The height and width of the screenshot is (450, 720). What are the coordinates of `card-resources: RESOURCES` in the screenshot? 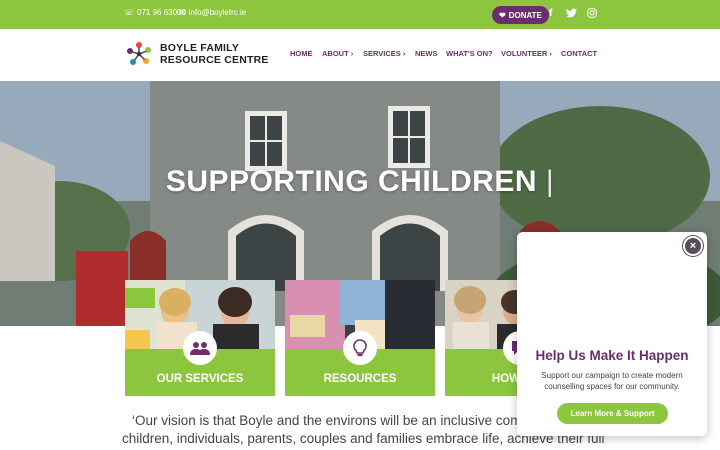 It's located at (360, 338).